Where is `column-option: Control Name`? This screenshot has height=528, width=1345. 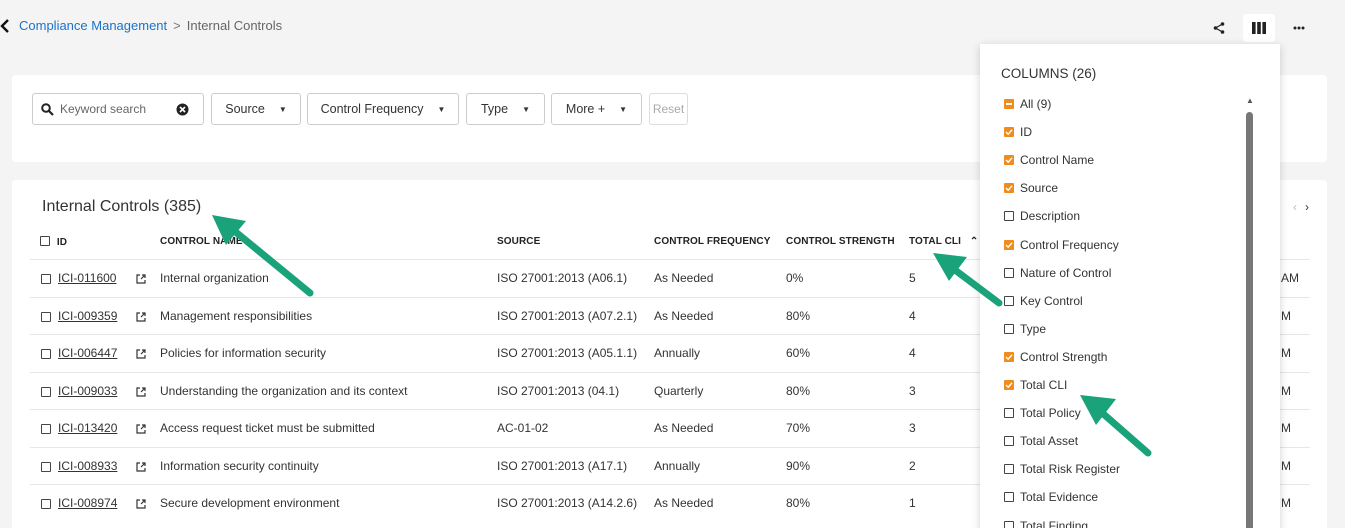
column-option: Control Name is located at coordinates (1049, 160).